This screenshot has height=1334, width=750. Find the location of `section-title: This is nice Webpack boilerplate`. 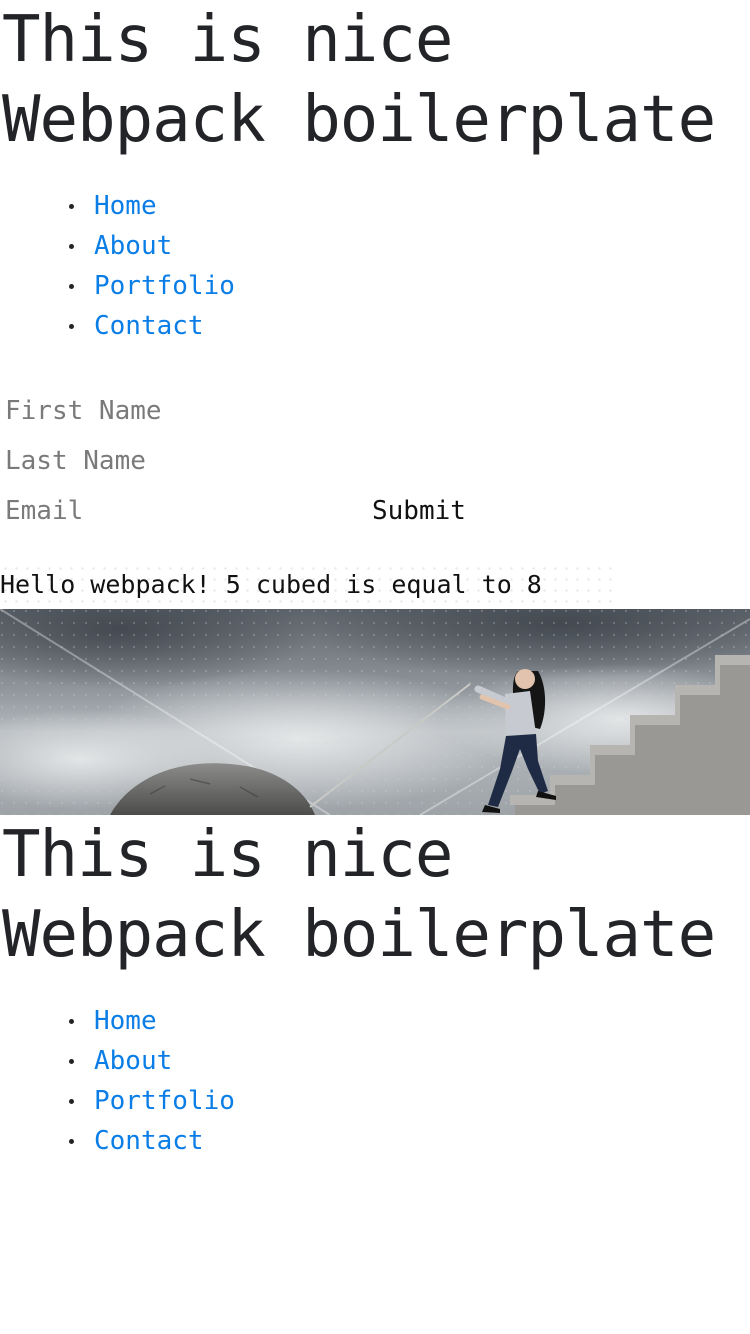

section-title: This is nice Webpack boilerplate is located at coordinates (359, 895).